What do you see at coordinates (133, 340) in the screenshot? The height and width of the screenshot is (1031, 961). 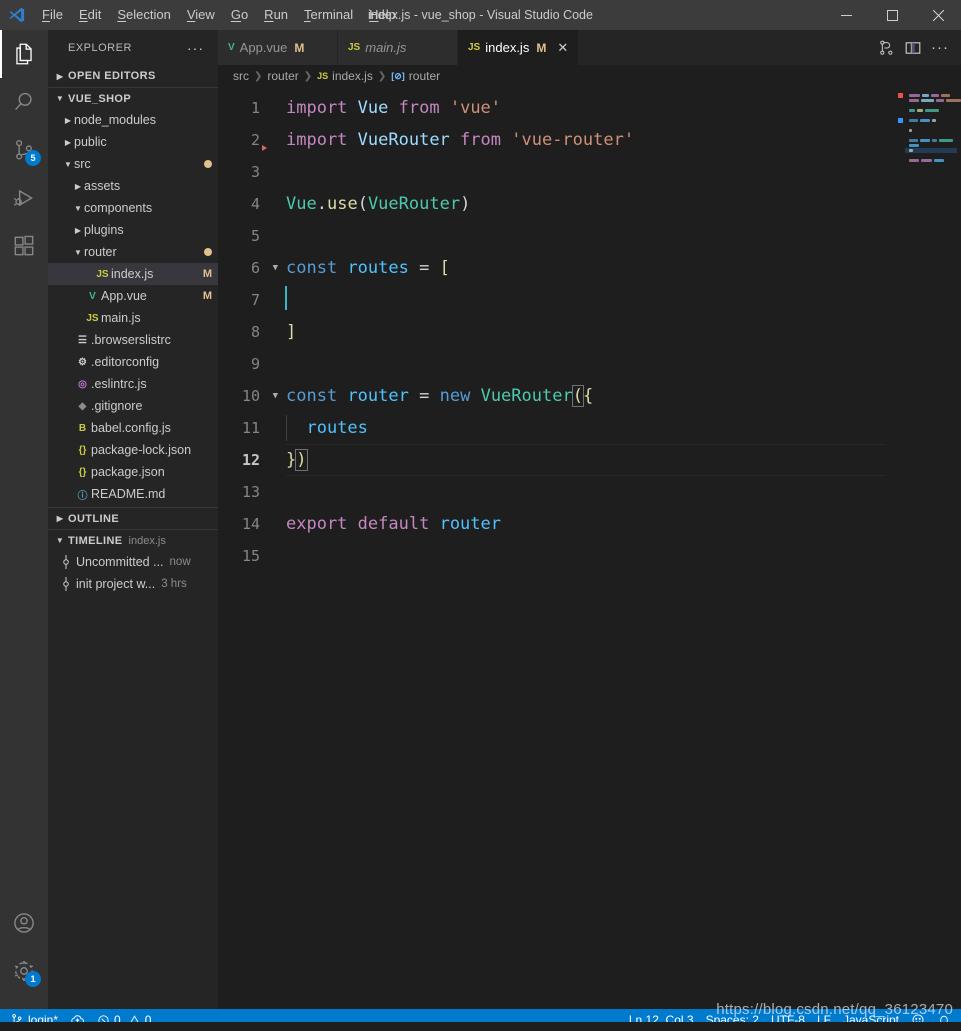 I see `tree-file-.browserslistrc: ☰ .browserslistrc` at bounding box center [133, 340].